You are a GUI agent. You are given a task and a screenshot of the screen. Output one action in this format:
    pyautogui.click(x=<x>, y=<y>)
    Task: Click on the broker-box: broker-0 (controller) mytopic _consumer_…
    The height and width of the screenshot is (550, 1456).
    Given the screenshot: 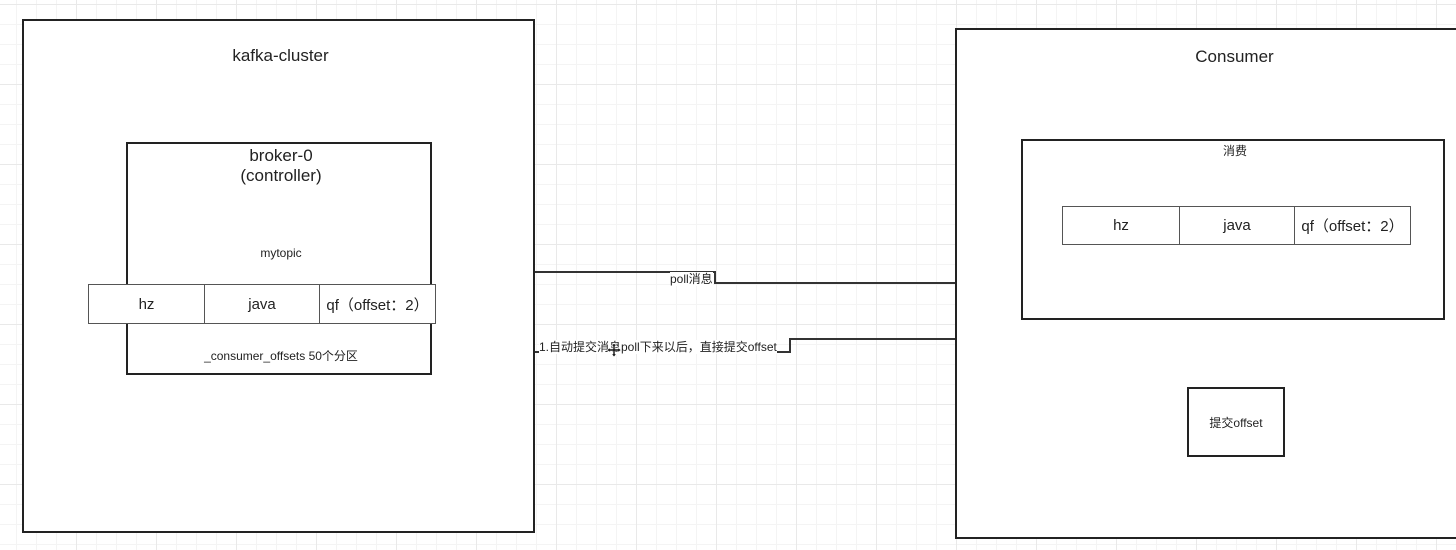 What is the action you would take?
    pyautogui.click(x=279, y=258)
    